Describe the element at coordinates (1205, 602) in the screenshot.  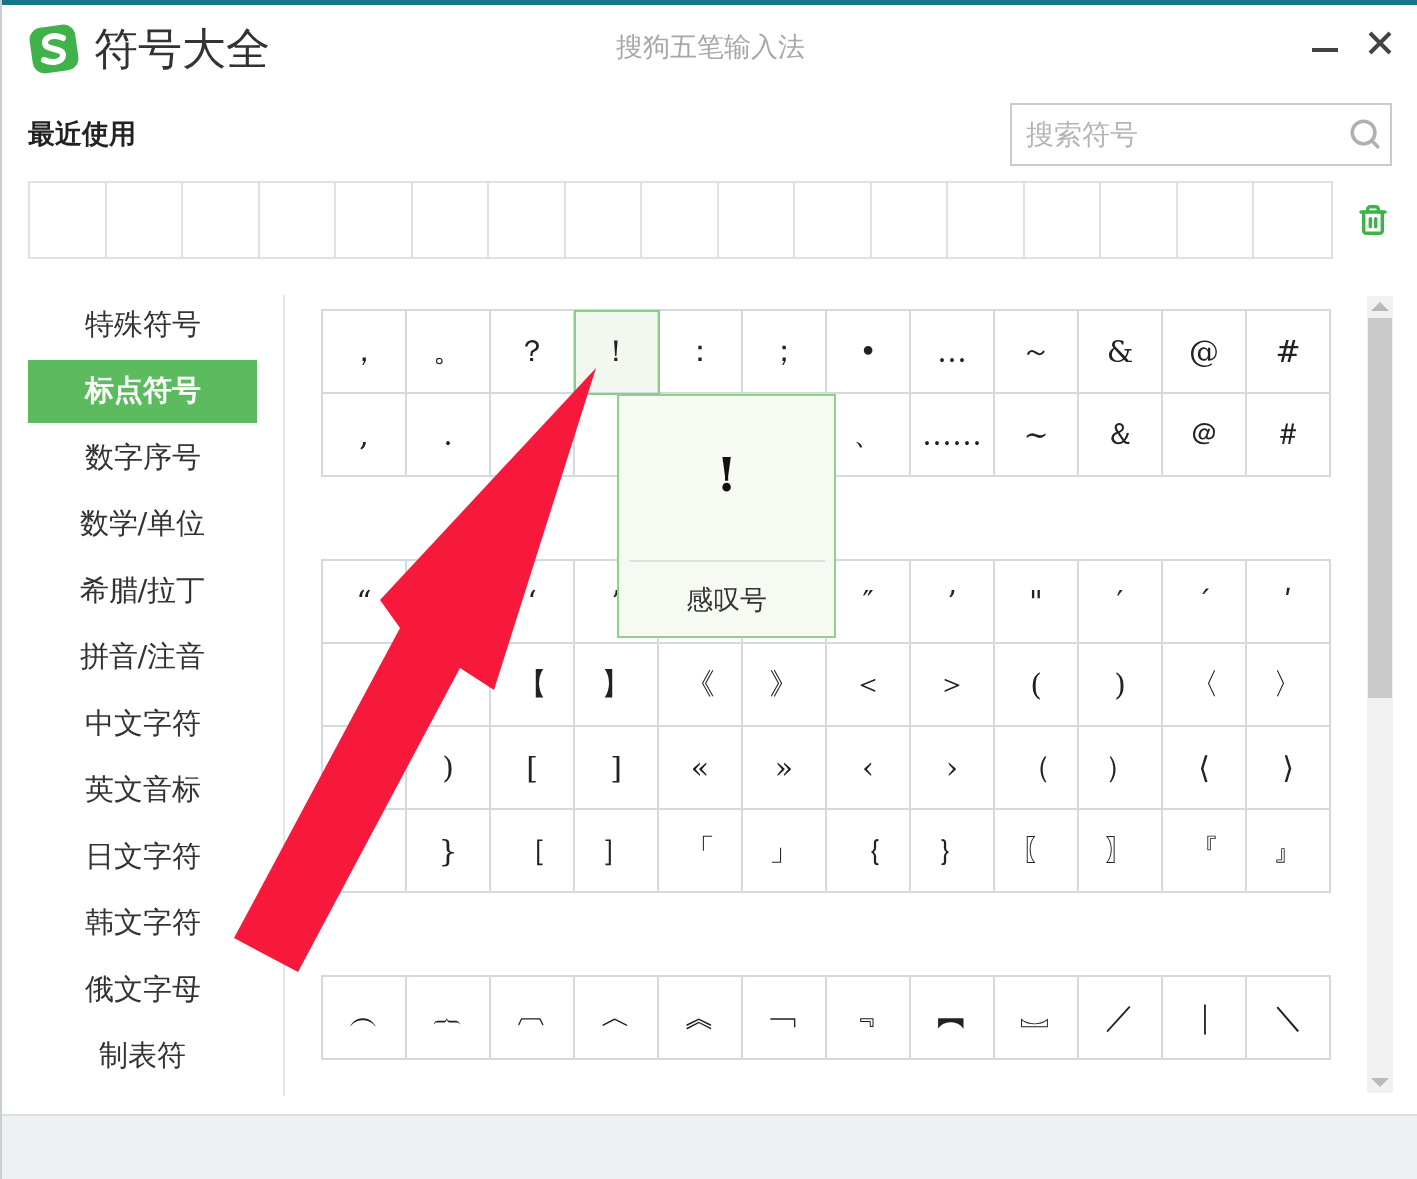
I see `symbol-cell: ˊ` at that location.